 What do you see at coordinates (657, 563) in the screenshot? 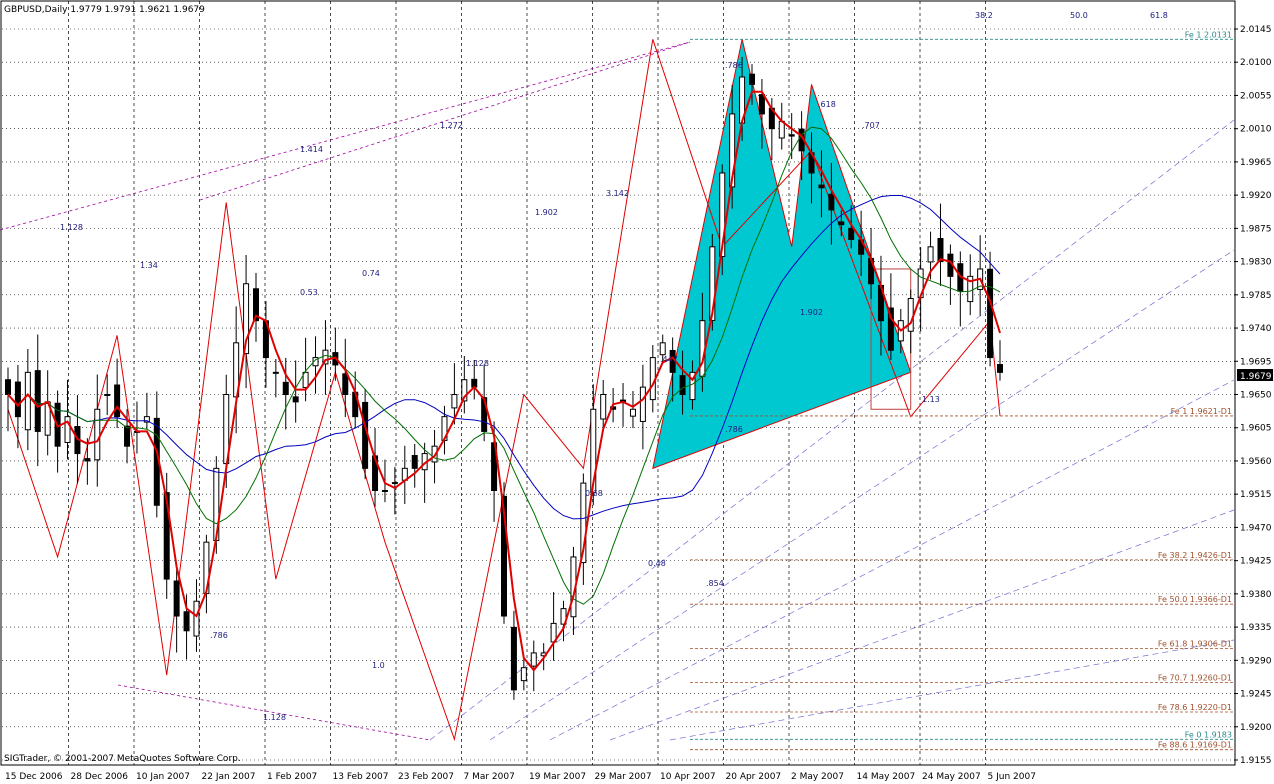
I see `ratio-label: 0.48` at bounding box center [657, 563].